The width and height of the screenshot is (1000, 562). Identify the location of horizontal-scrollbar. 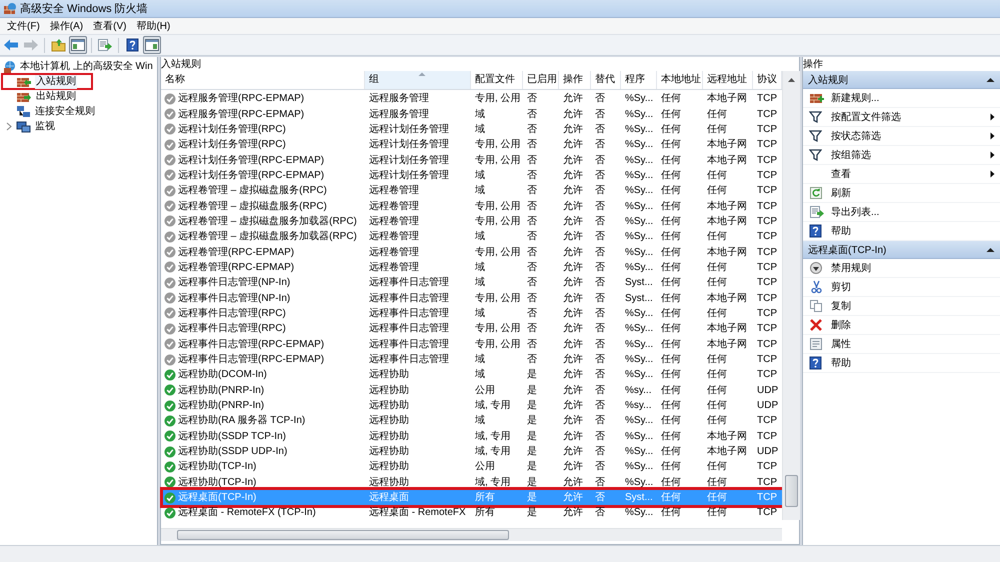
(471, 534).